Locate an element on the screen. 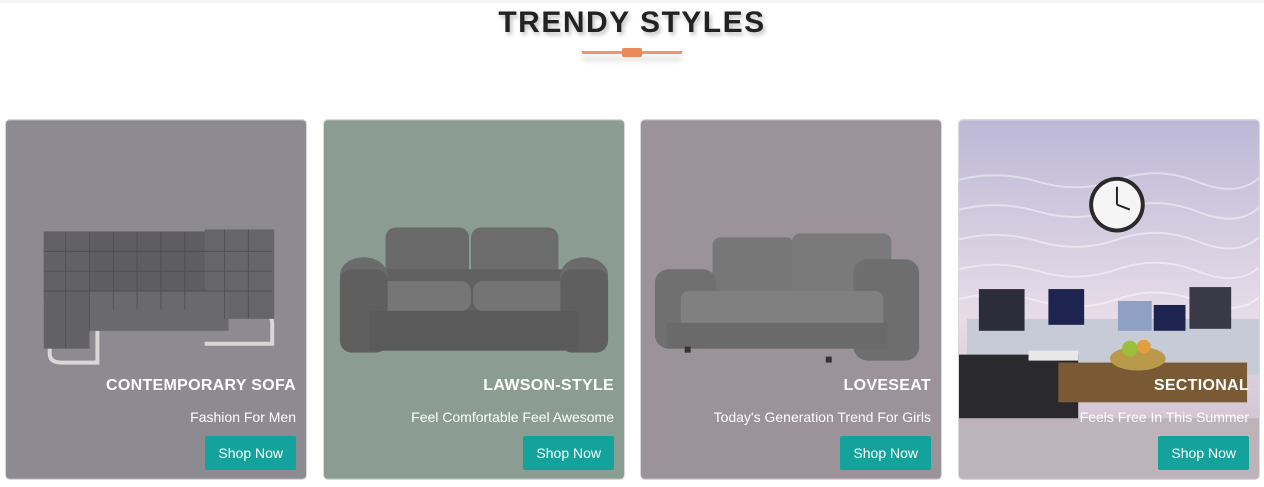  card-title: SECTIONAL is located at coordinates (1201, 385).